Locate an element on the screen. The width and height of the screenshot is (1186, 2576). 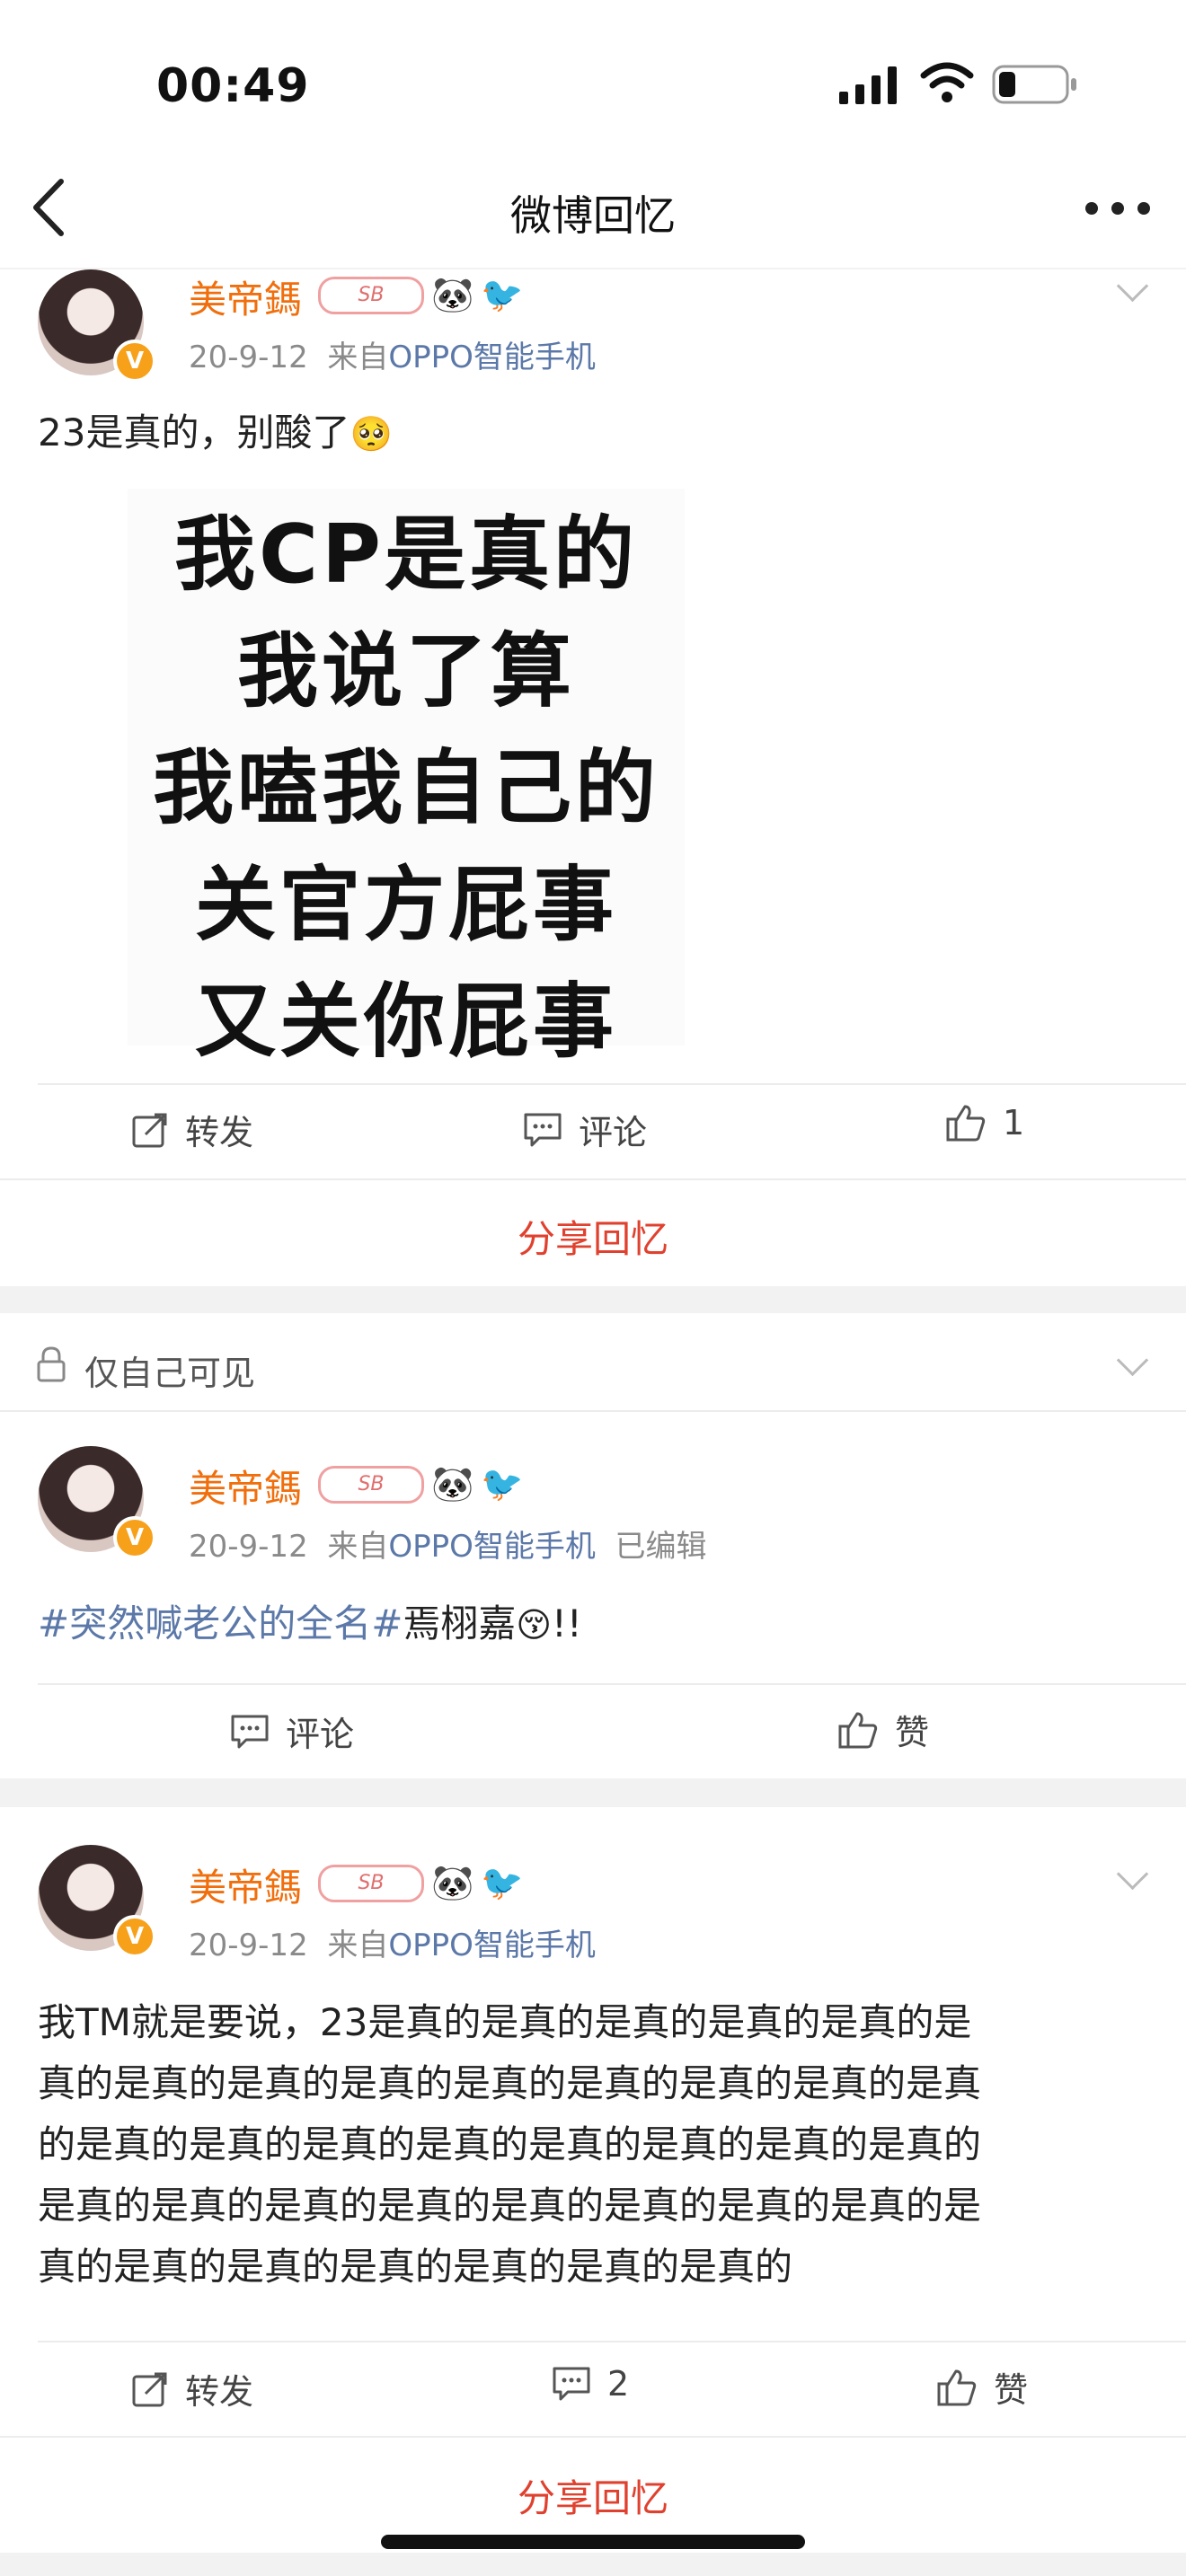
post-text-line: 是真的是真的是真的是真的是真的是真的是真的是真的是 is located at coordinates (510, 2205).